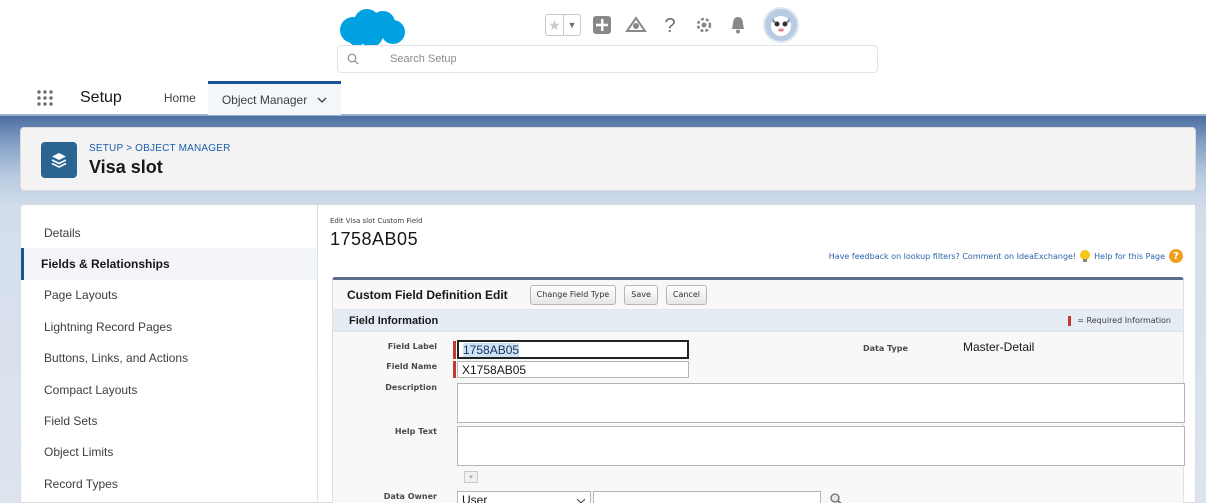  I want to click on data-owner-value: User, so click(475, 497).